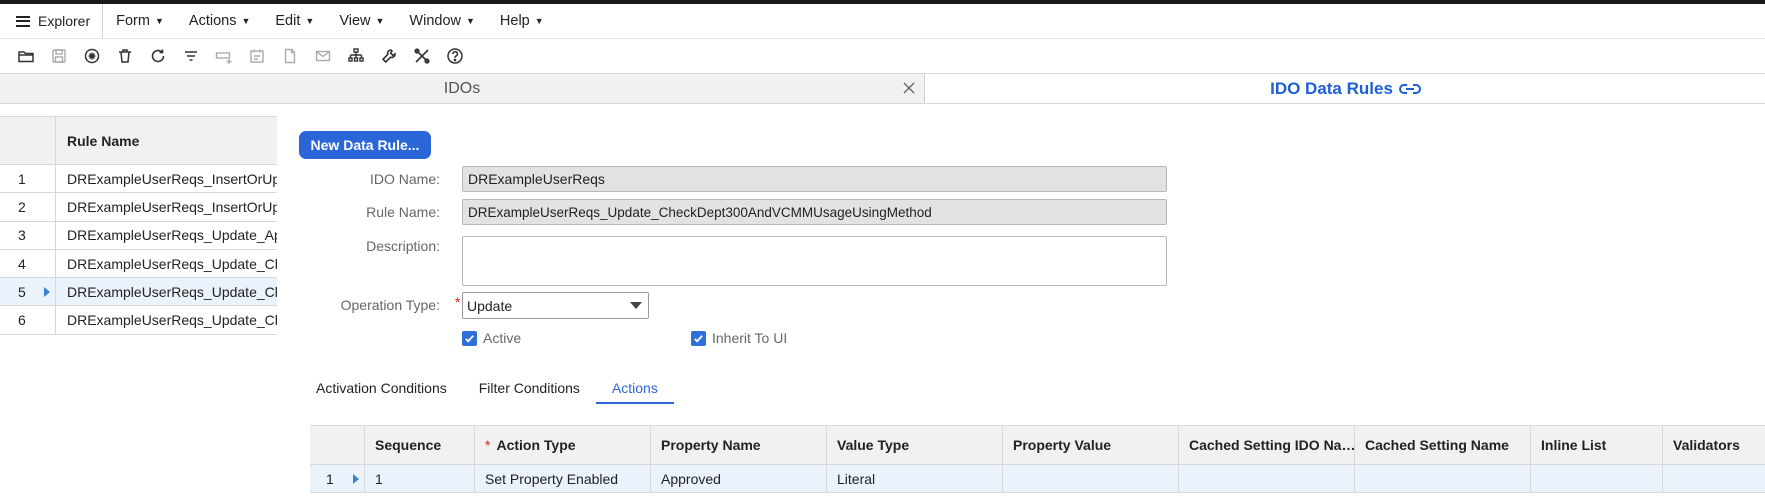 This screenshot has height=501, width=1765. What do you see at coordinates (22, 291) in the screenshot?
I see `row-number: 5` at bounding box center [22, 291].